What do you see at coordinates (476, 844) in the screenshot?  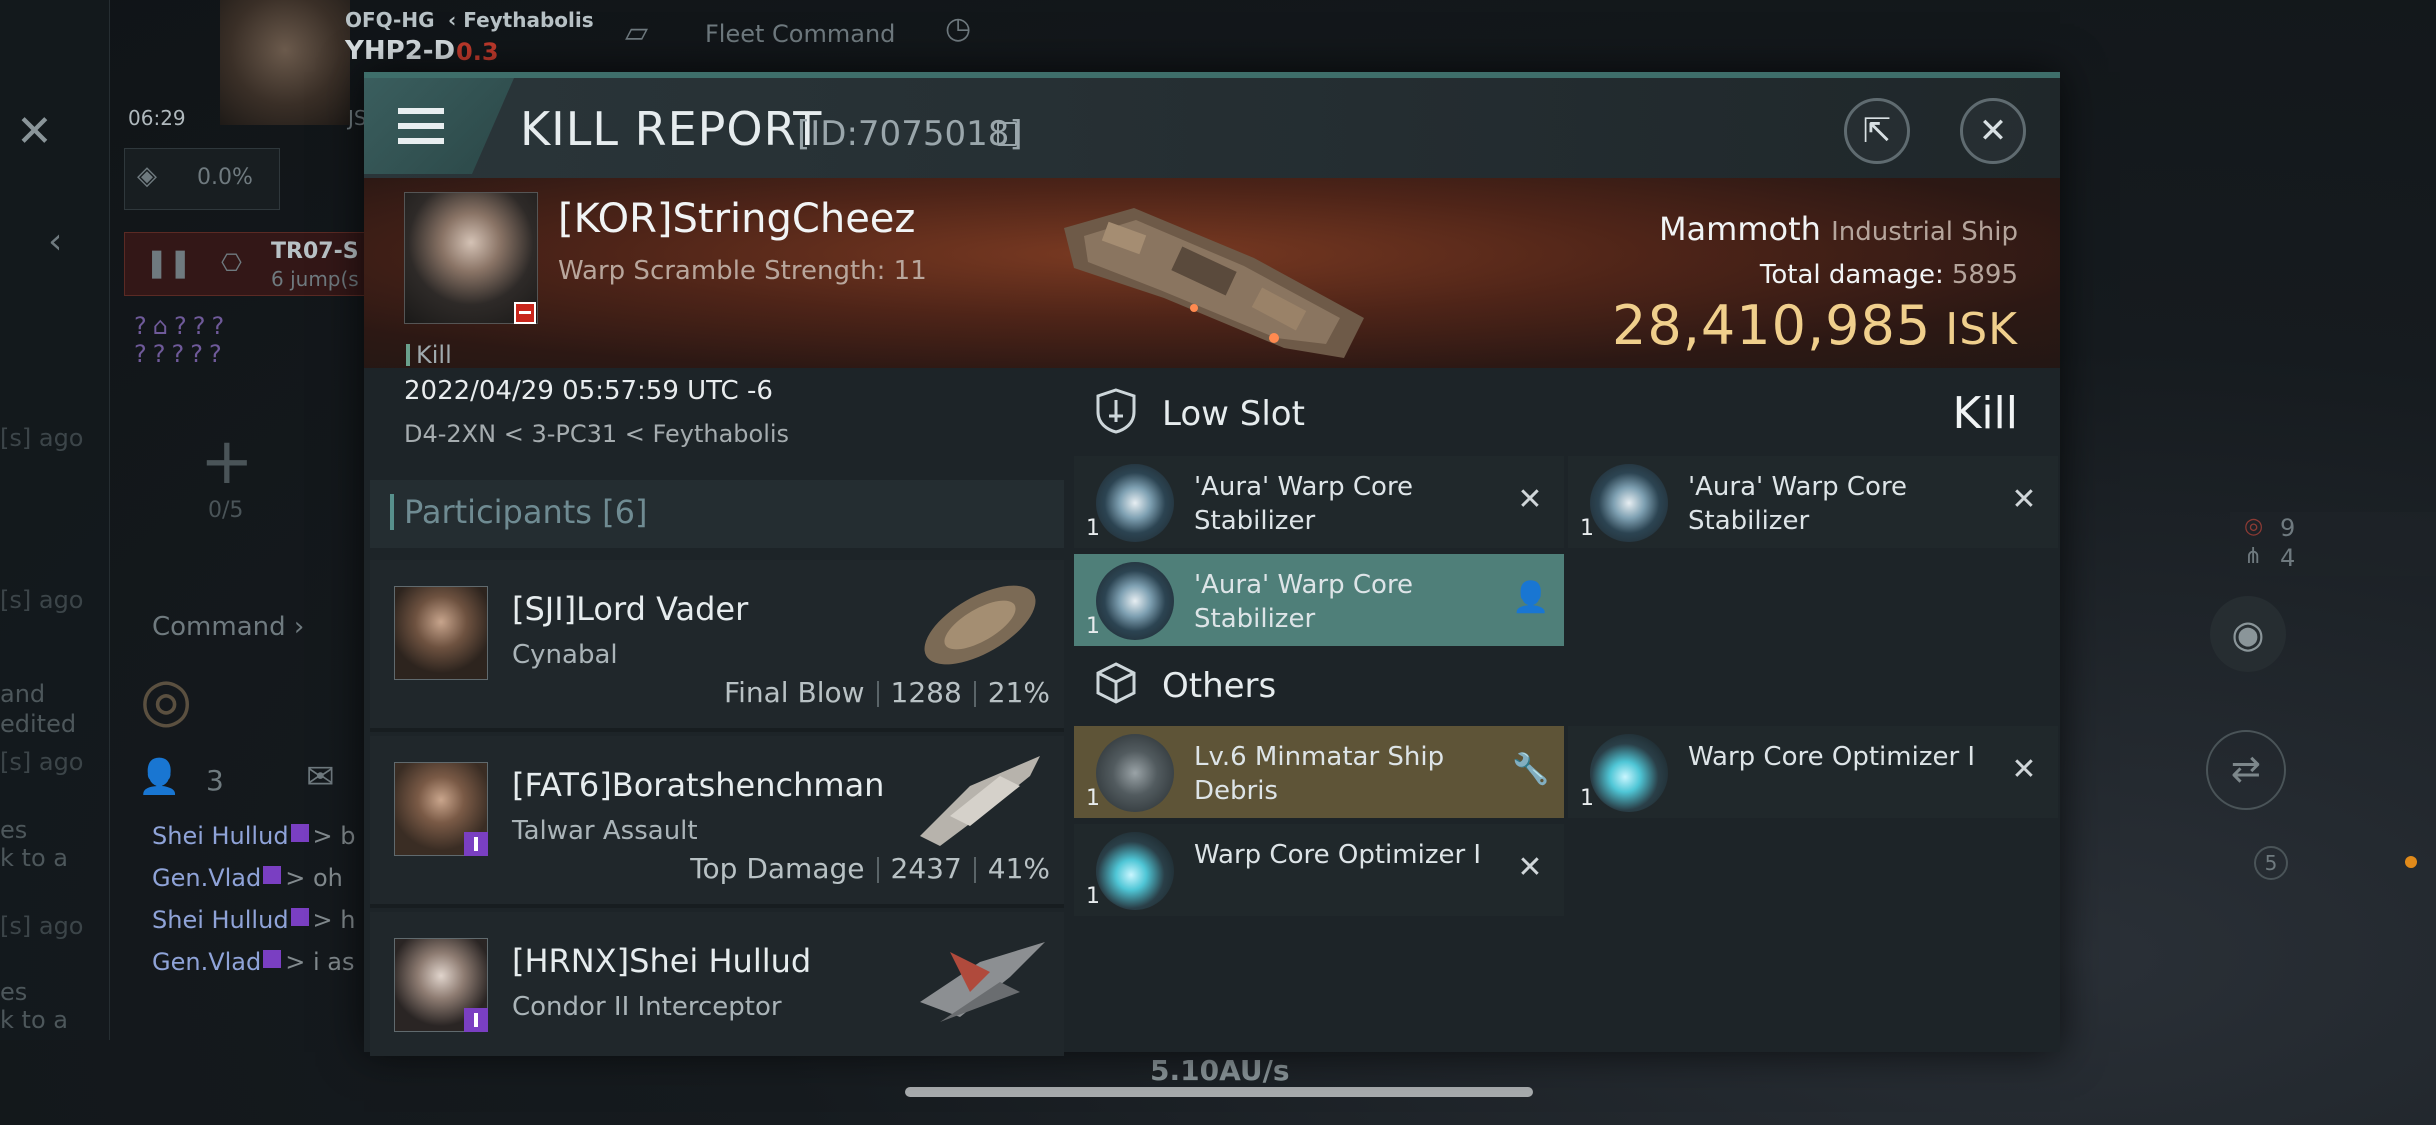 I see `info-badge` at bounding box center [476, 844].